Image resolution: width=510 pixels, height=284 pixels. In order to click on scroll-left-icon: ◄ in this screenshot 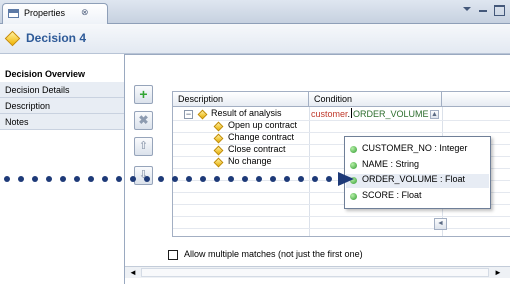, I will do `click(133, 272)`.